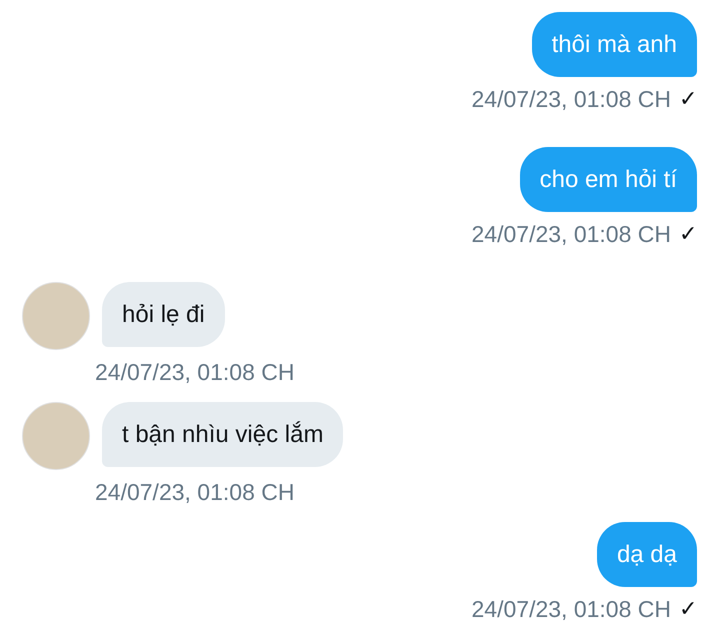 The width and height of the screenshot is (720, 642). I want to click on message-bubble: hỏi lẹ đi, so click(163, 314).